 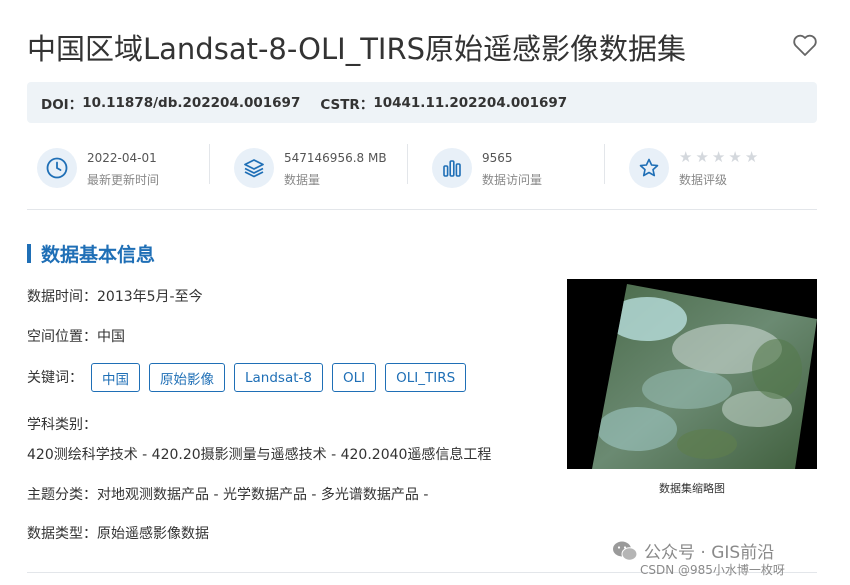 I want to click on stat-rating: ★ ★ ★ ★ ★ 数据评级, so click(x=718, y=167).